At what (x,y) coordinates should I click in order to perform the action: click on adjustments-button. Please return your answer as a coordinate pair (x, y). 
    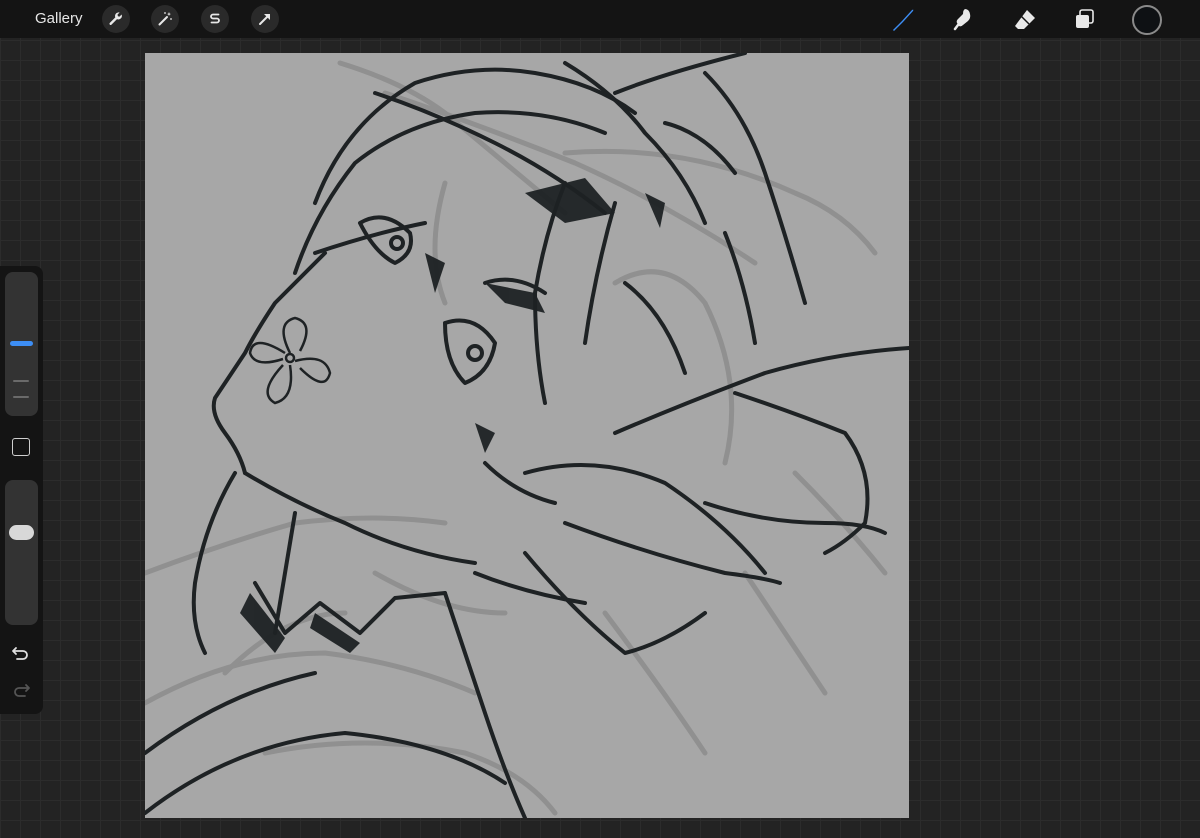
    Looking at the image, I should click on (165, 19).